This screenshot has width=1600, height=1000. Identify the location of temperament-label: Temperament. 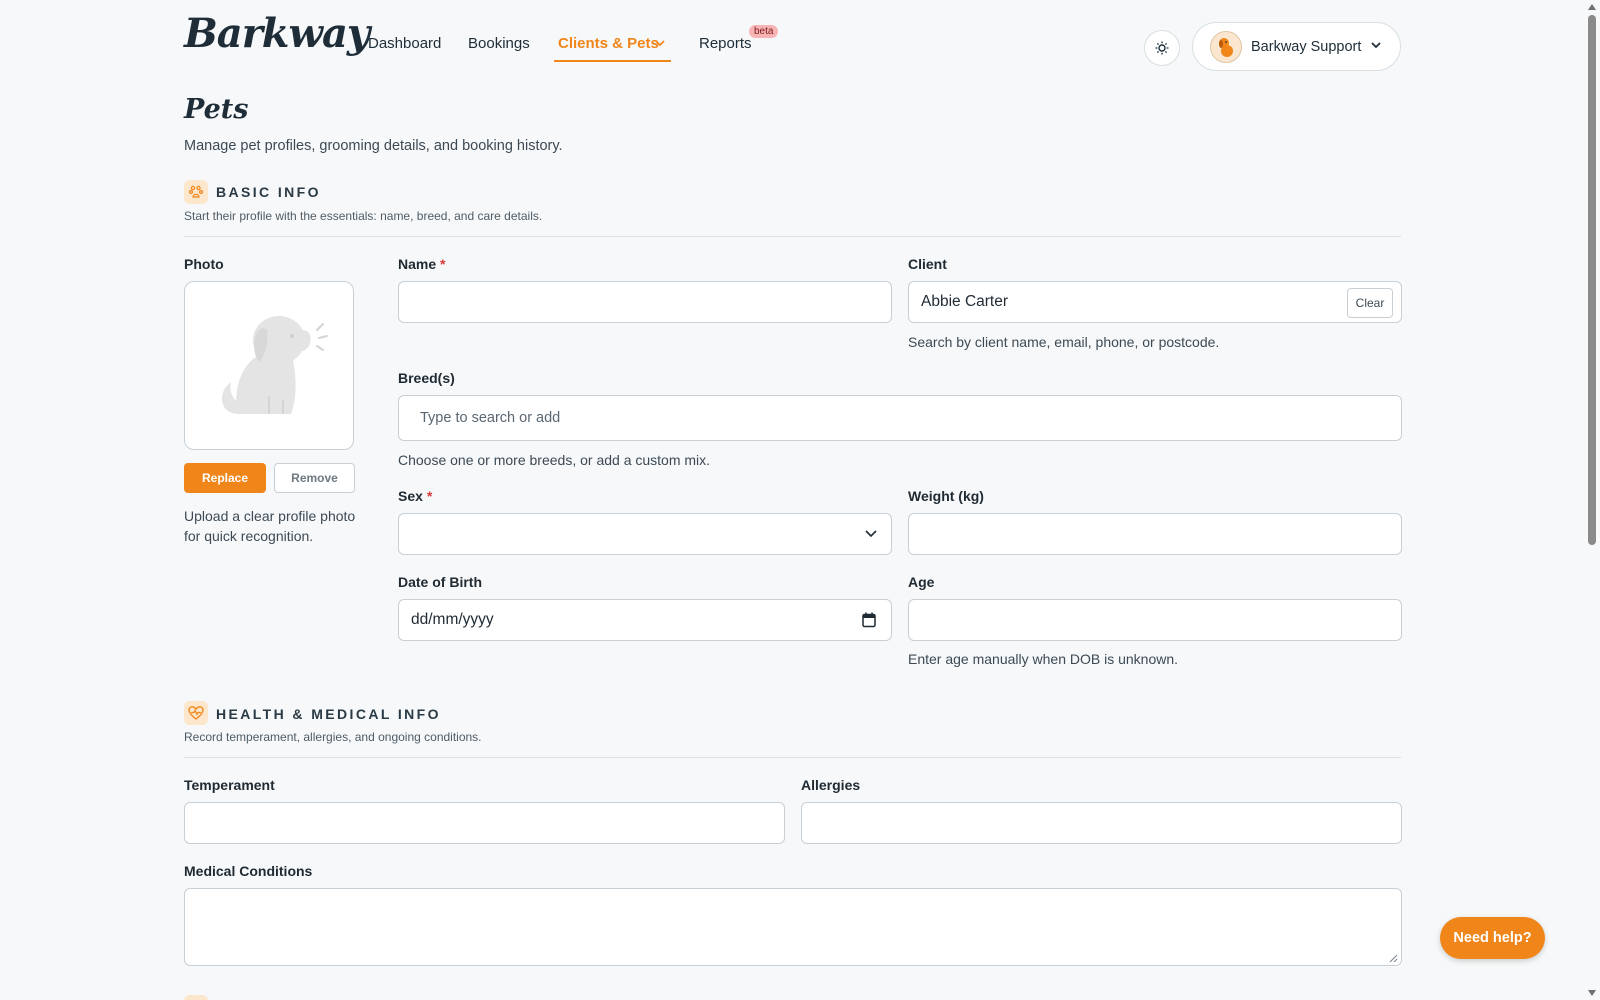
(229, 785).